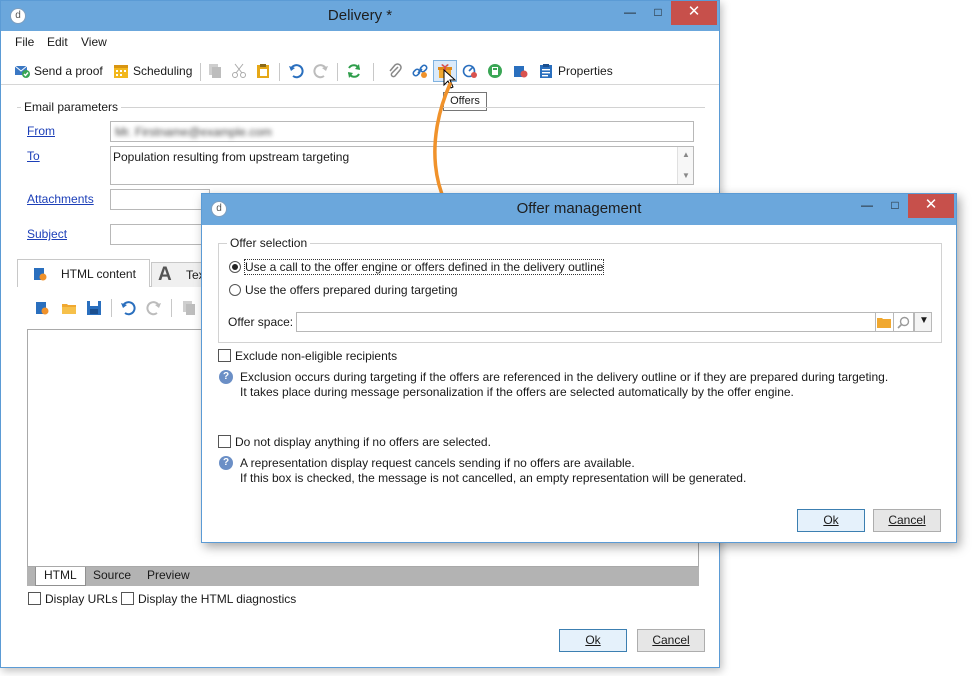 The width and height of the screenshot is (974, 676). Describe the element at coordinates (235, 290) in the screenshot. I see `prepared-offers-radio` at that location.